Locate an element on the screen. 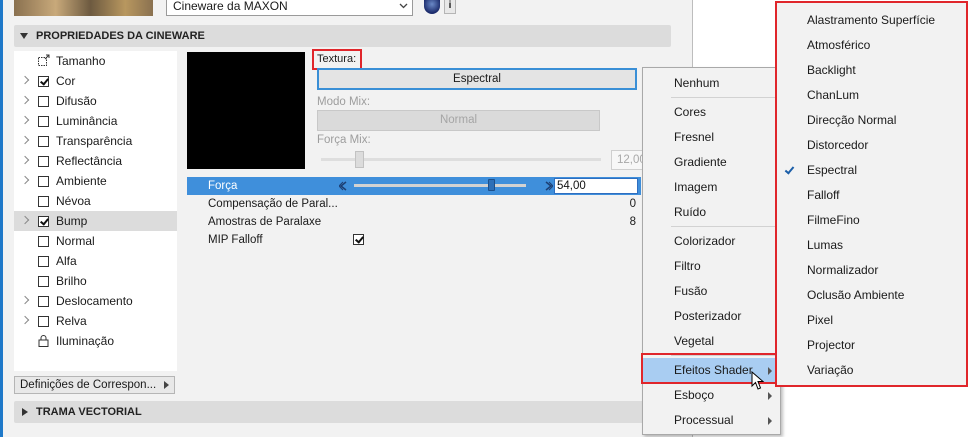 Image resolution: width=970 pixels, height=437 pixels. menu-item: Colorizador is located at coordinates (711, 241).